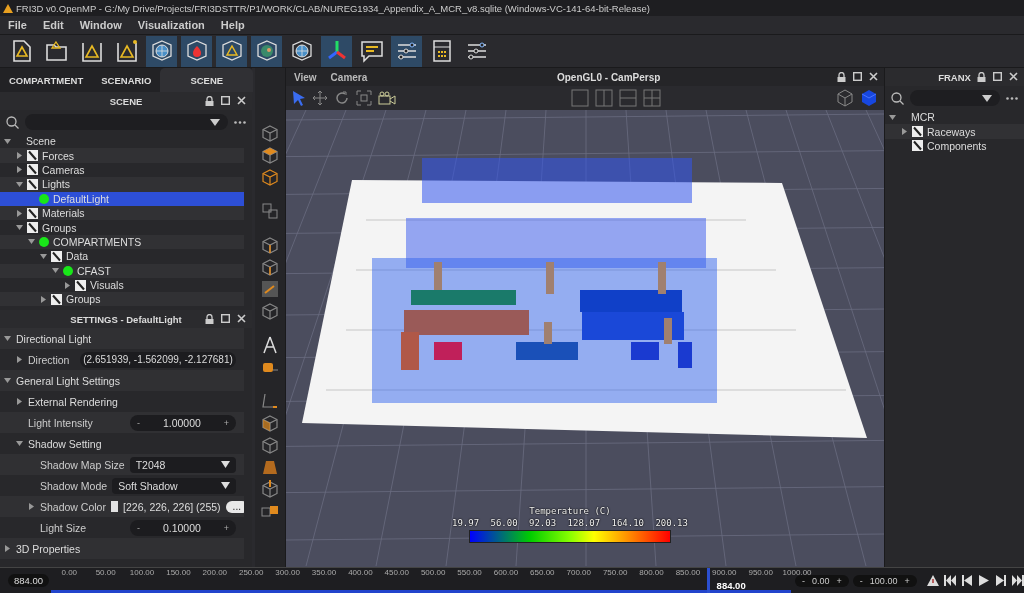  I want to click on tree-item: CFAST, so click(122, 270).